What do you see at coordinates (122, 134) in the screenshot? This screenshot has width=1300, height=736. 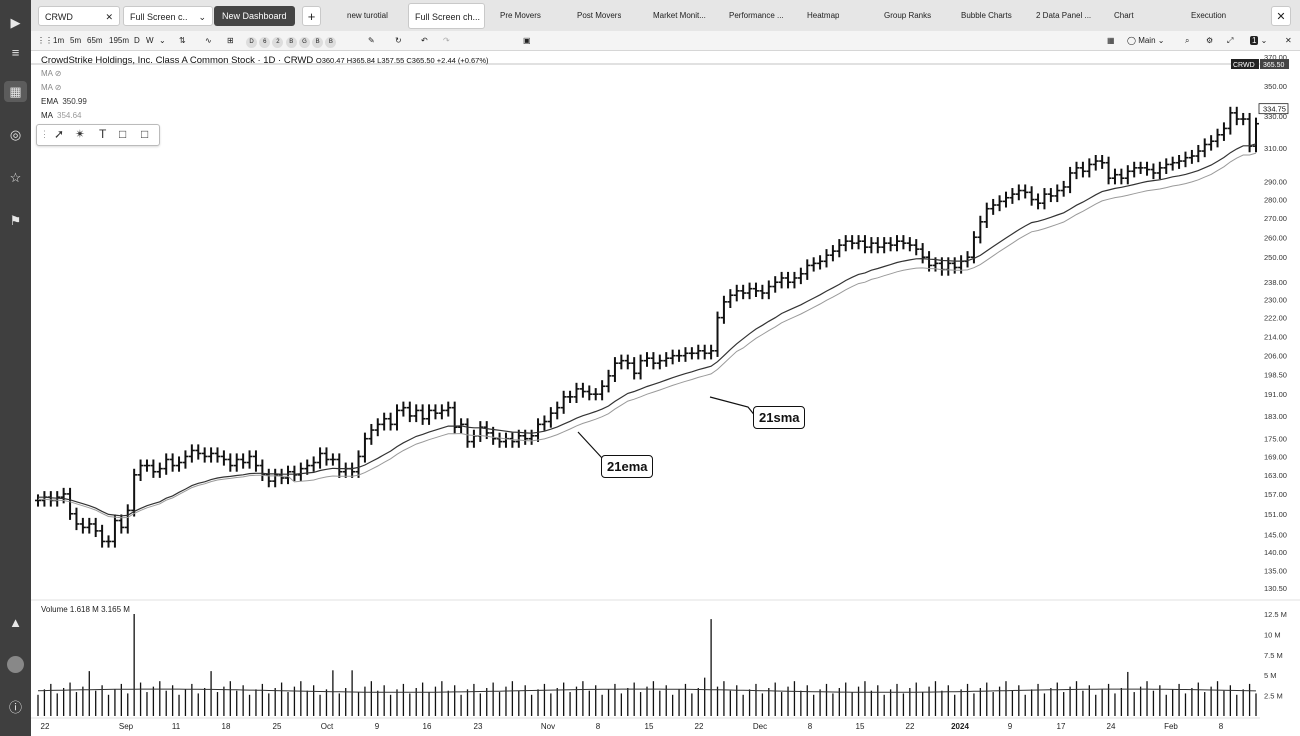 I see `rectangle-icon: □` at bounding box center [122, 134].